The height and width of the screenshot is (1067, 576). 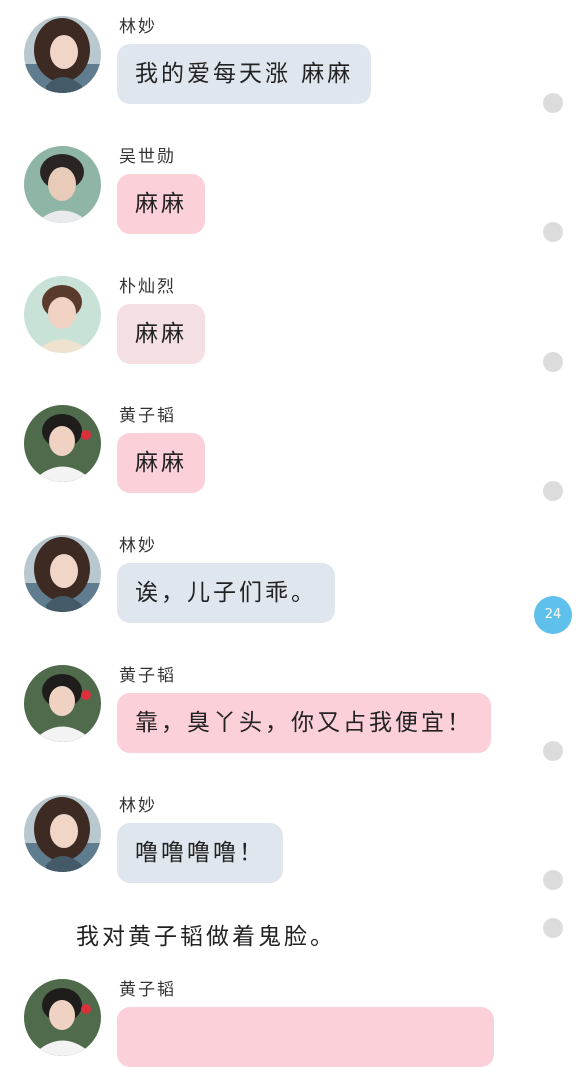 What do you see at coordinates (288, 454) in the screenshot?
I see `chat-message: 黄子韬 麻麻` at bounding box center [288, 454].